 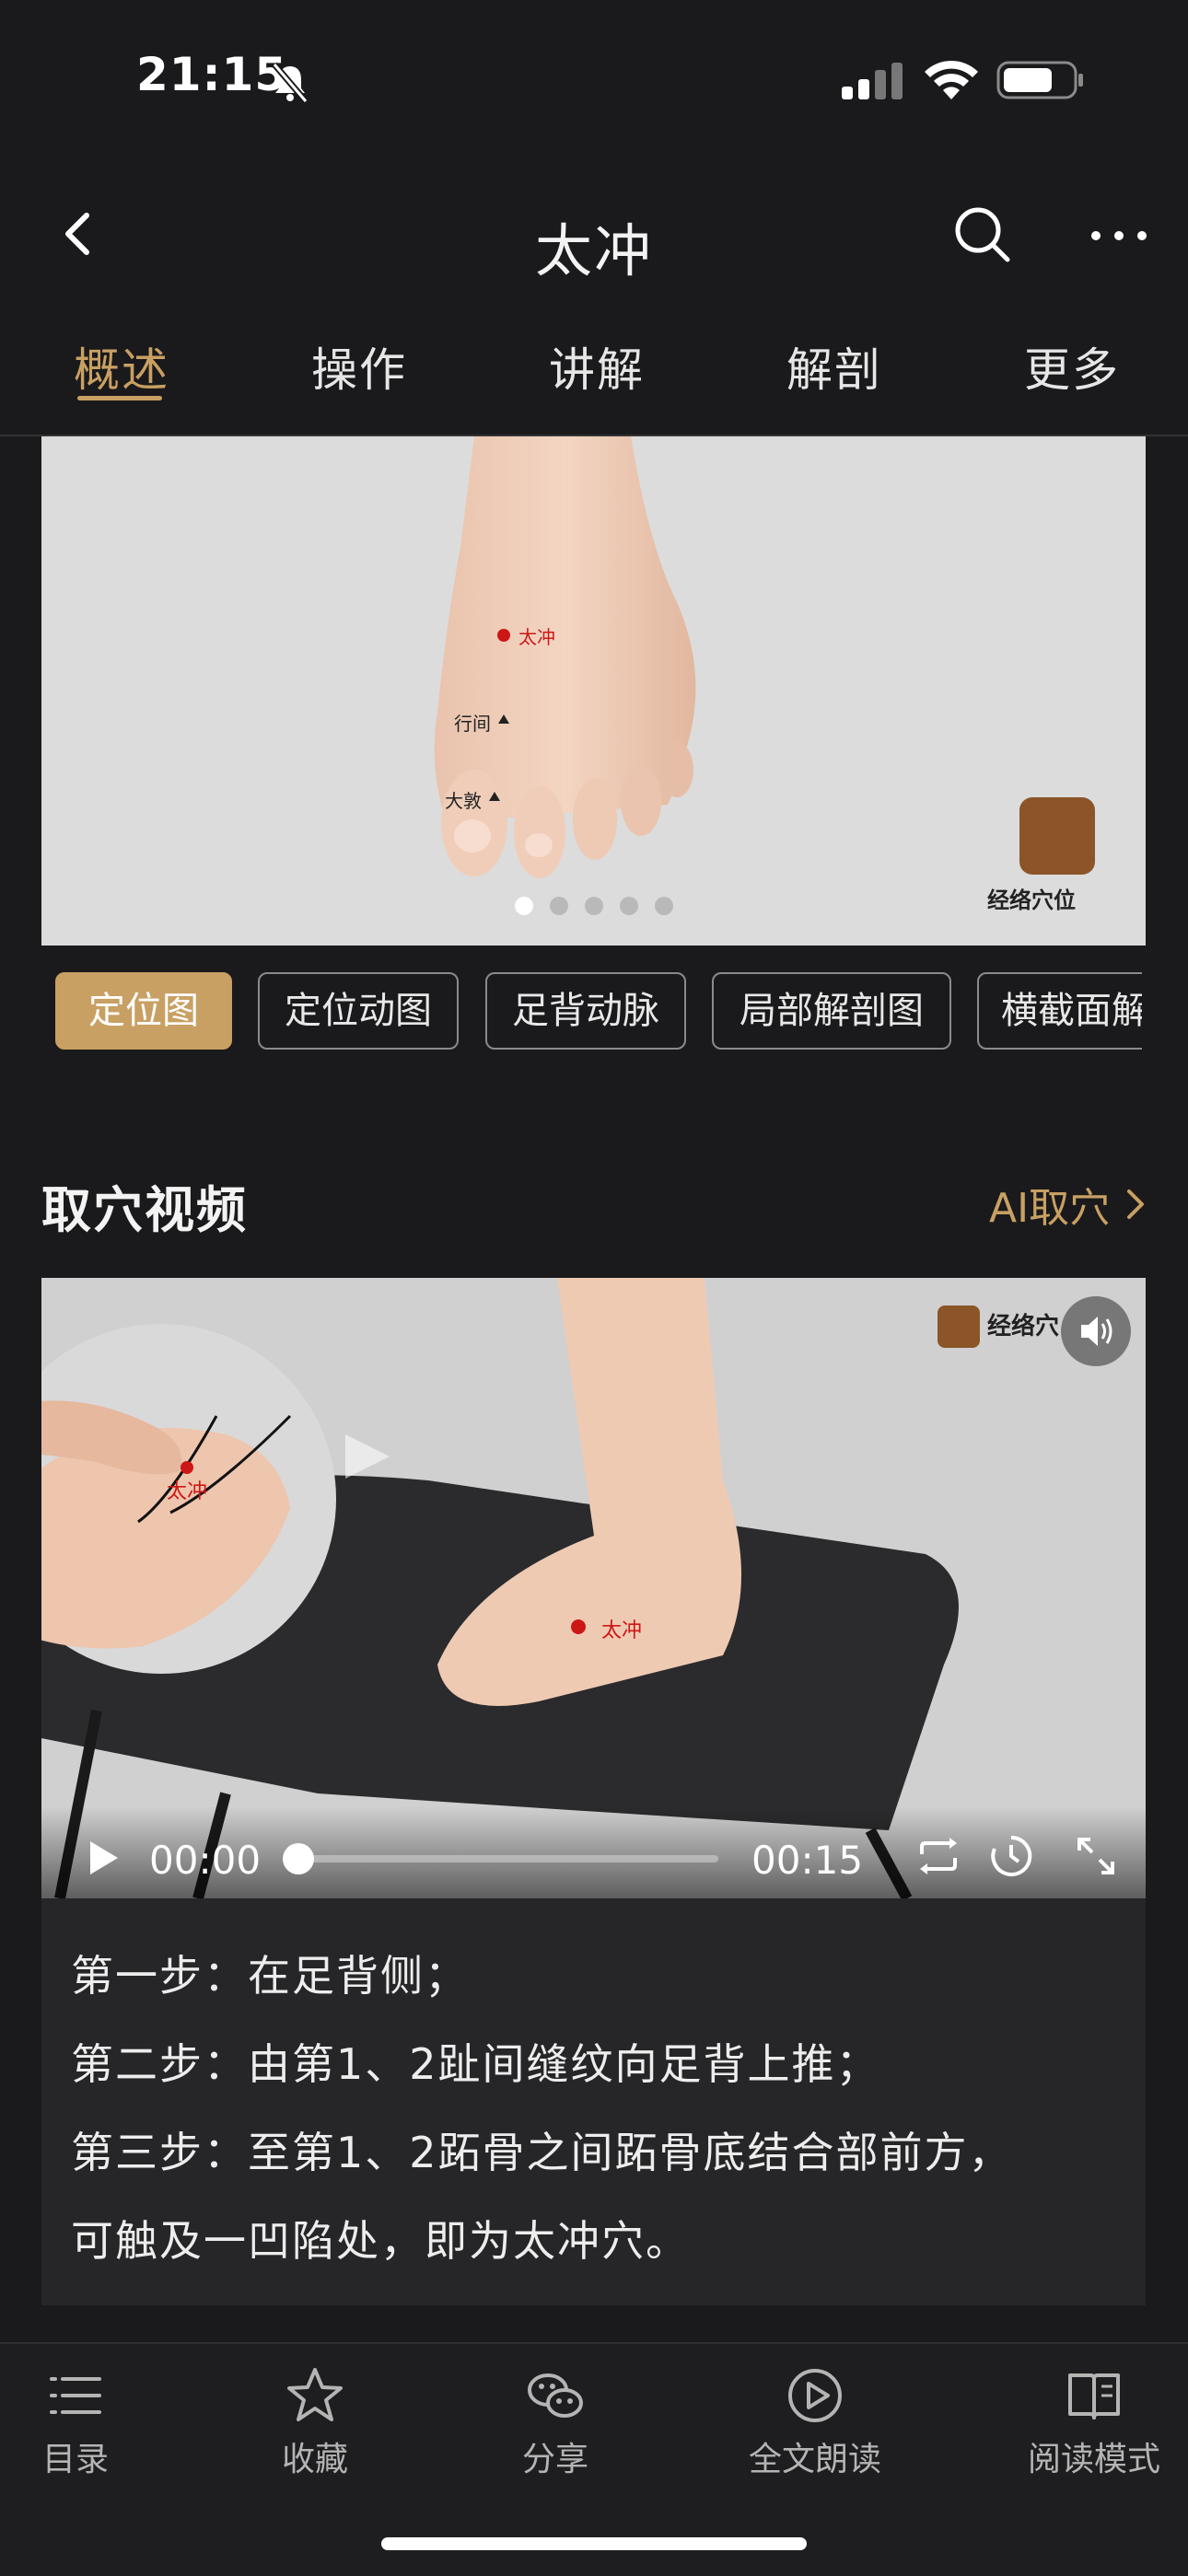 What do you see at coordinates (143, 1011) in the screenshot?
I see `chip-location-map: 定位图` at bounding box center [143, 1011].